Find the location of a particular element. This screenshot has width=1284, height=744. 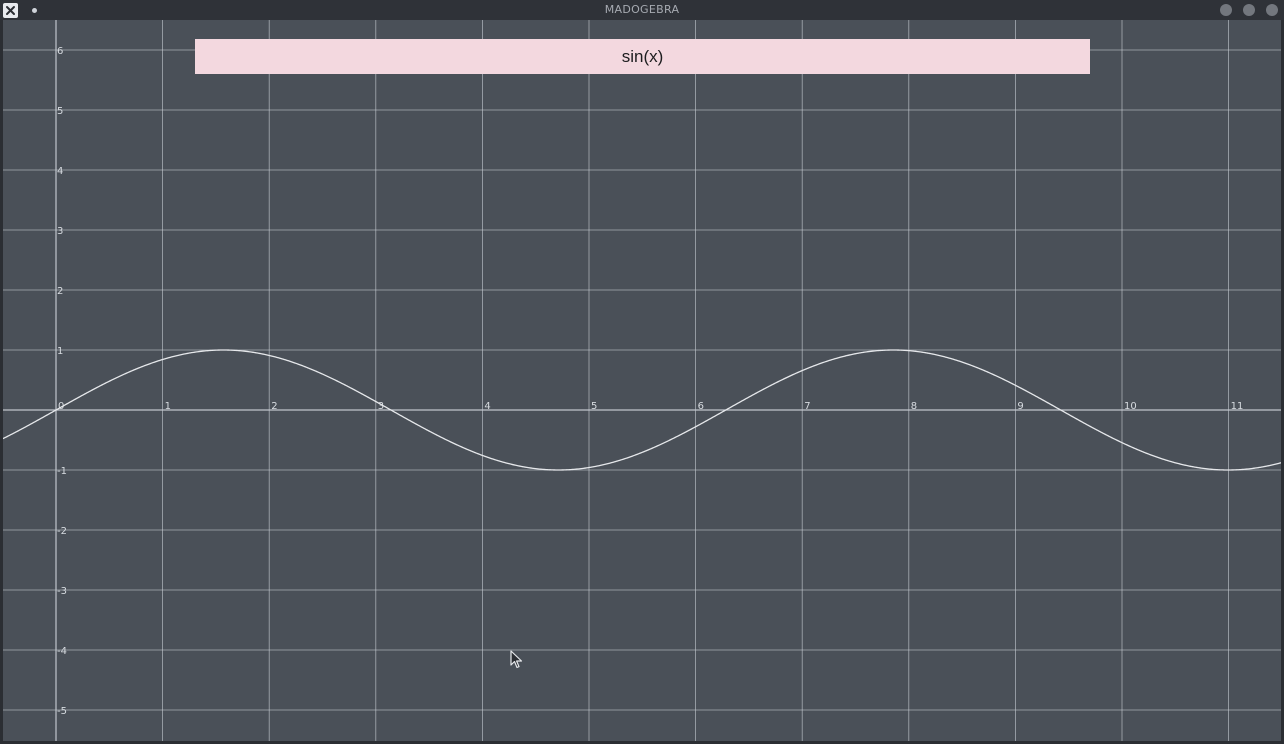

window-close-icon is located at coordinates (1272, 10).